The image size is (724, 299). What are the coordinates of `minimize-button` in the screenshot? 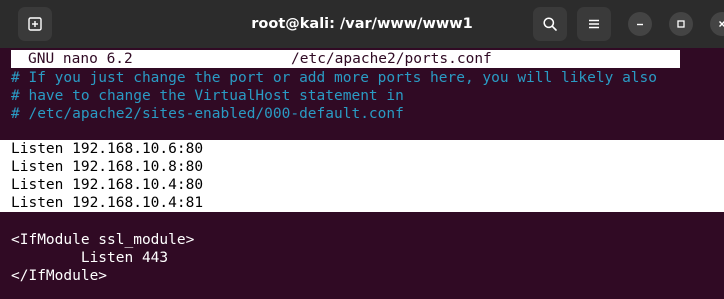 It's located at (640, 24).